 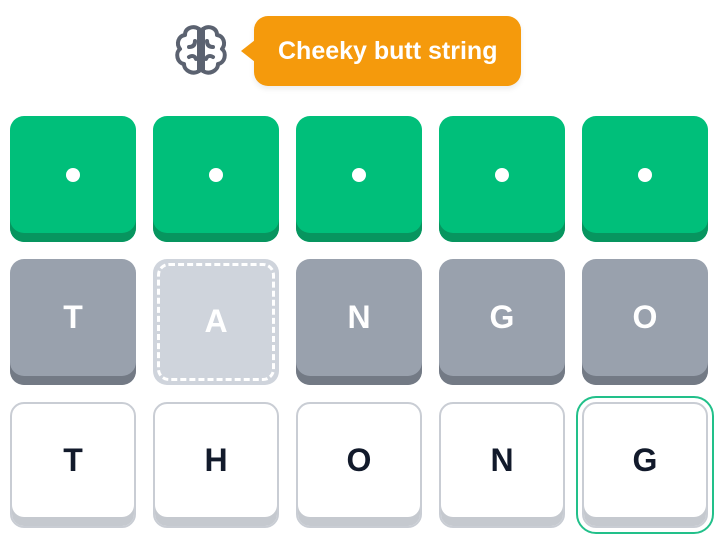 I want to click on revealed-tile-5: O, so click(x=645, y=322).